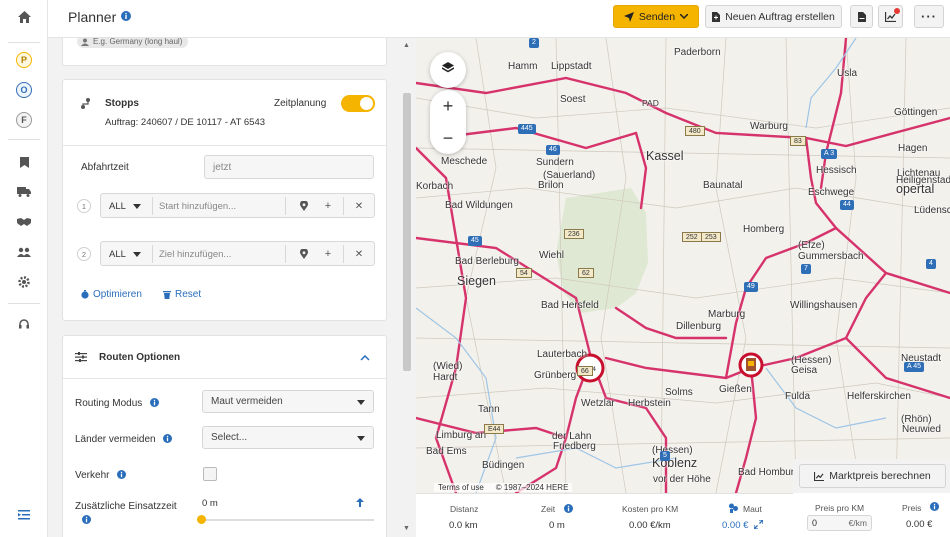 The height and width of the screenshot is (537, 950). Describe the element at coordinates (679, 392) in the screenshot. I see `map-place-label: Solms` at that location.